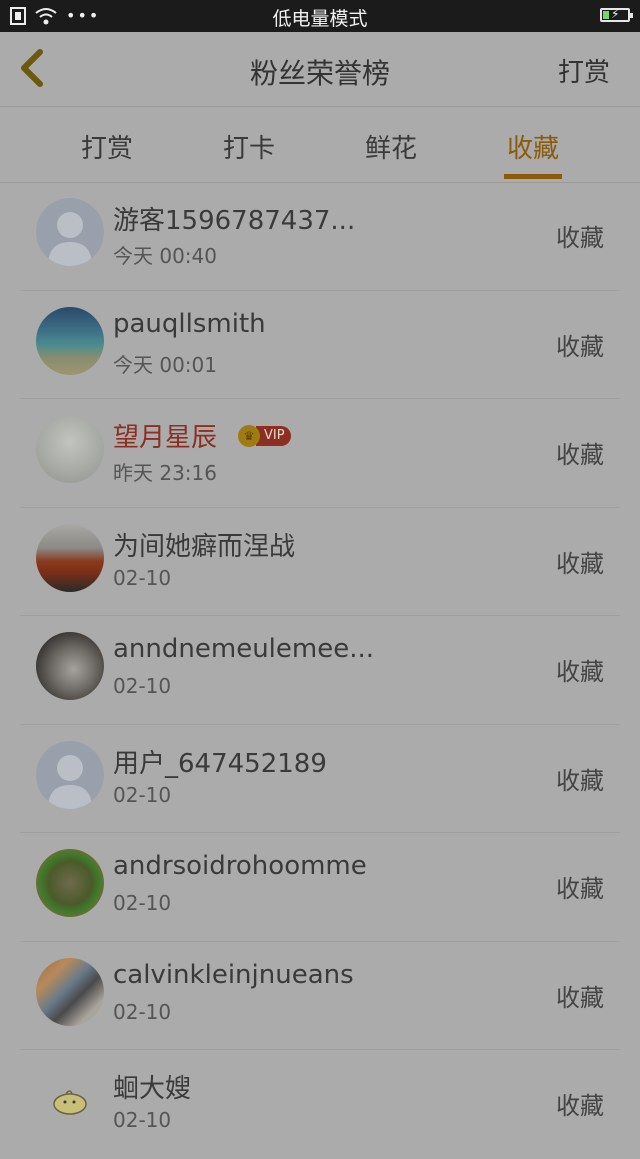  I want to click on list-item: anndnemeulemee... 02-10 收藏, so click(320, 670).